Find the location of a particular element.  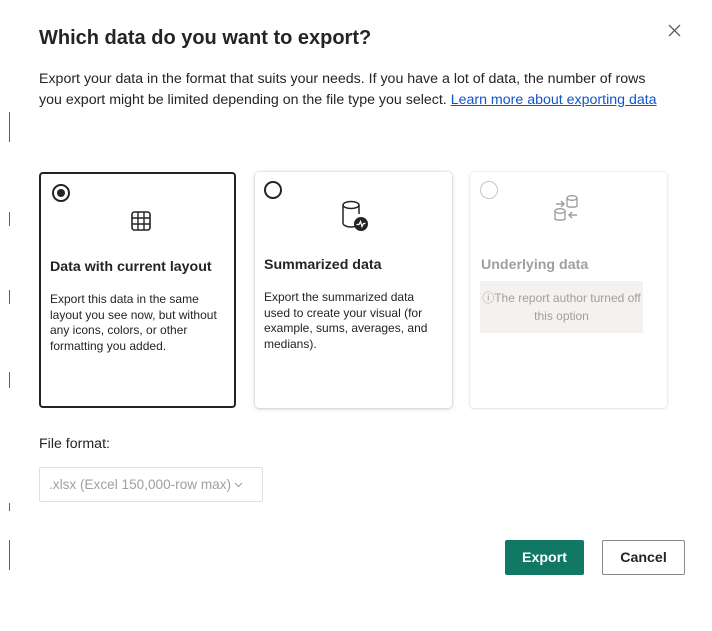

database-chart-icon is located at coordinates (355, 215).